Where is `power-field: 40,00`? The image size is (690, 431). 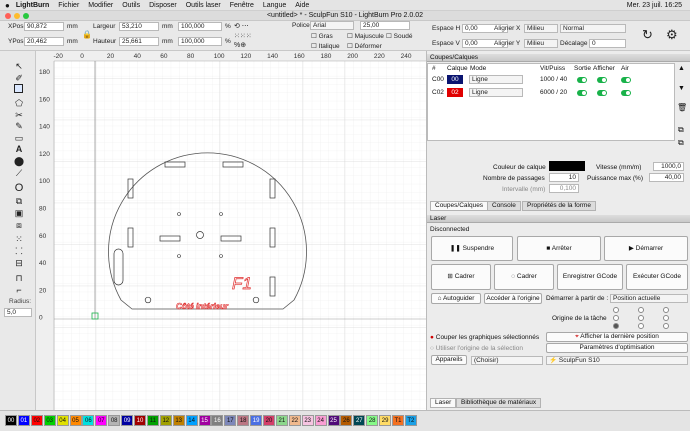 power-field: 40,00 is located at coordinates (666, 177).